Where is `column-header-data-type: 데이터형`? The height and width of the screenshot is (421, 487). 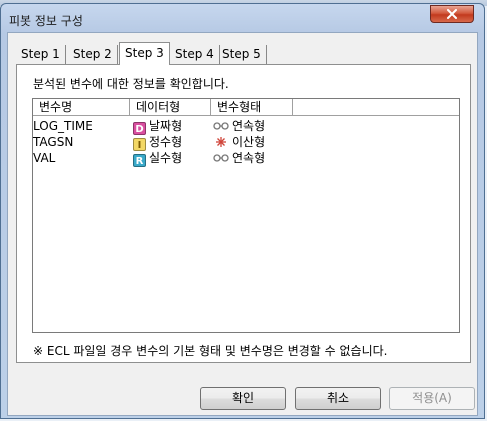
column-header-data-type: 데이터형 is located at coordinates (170, 107).